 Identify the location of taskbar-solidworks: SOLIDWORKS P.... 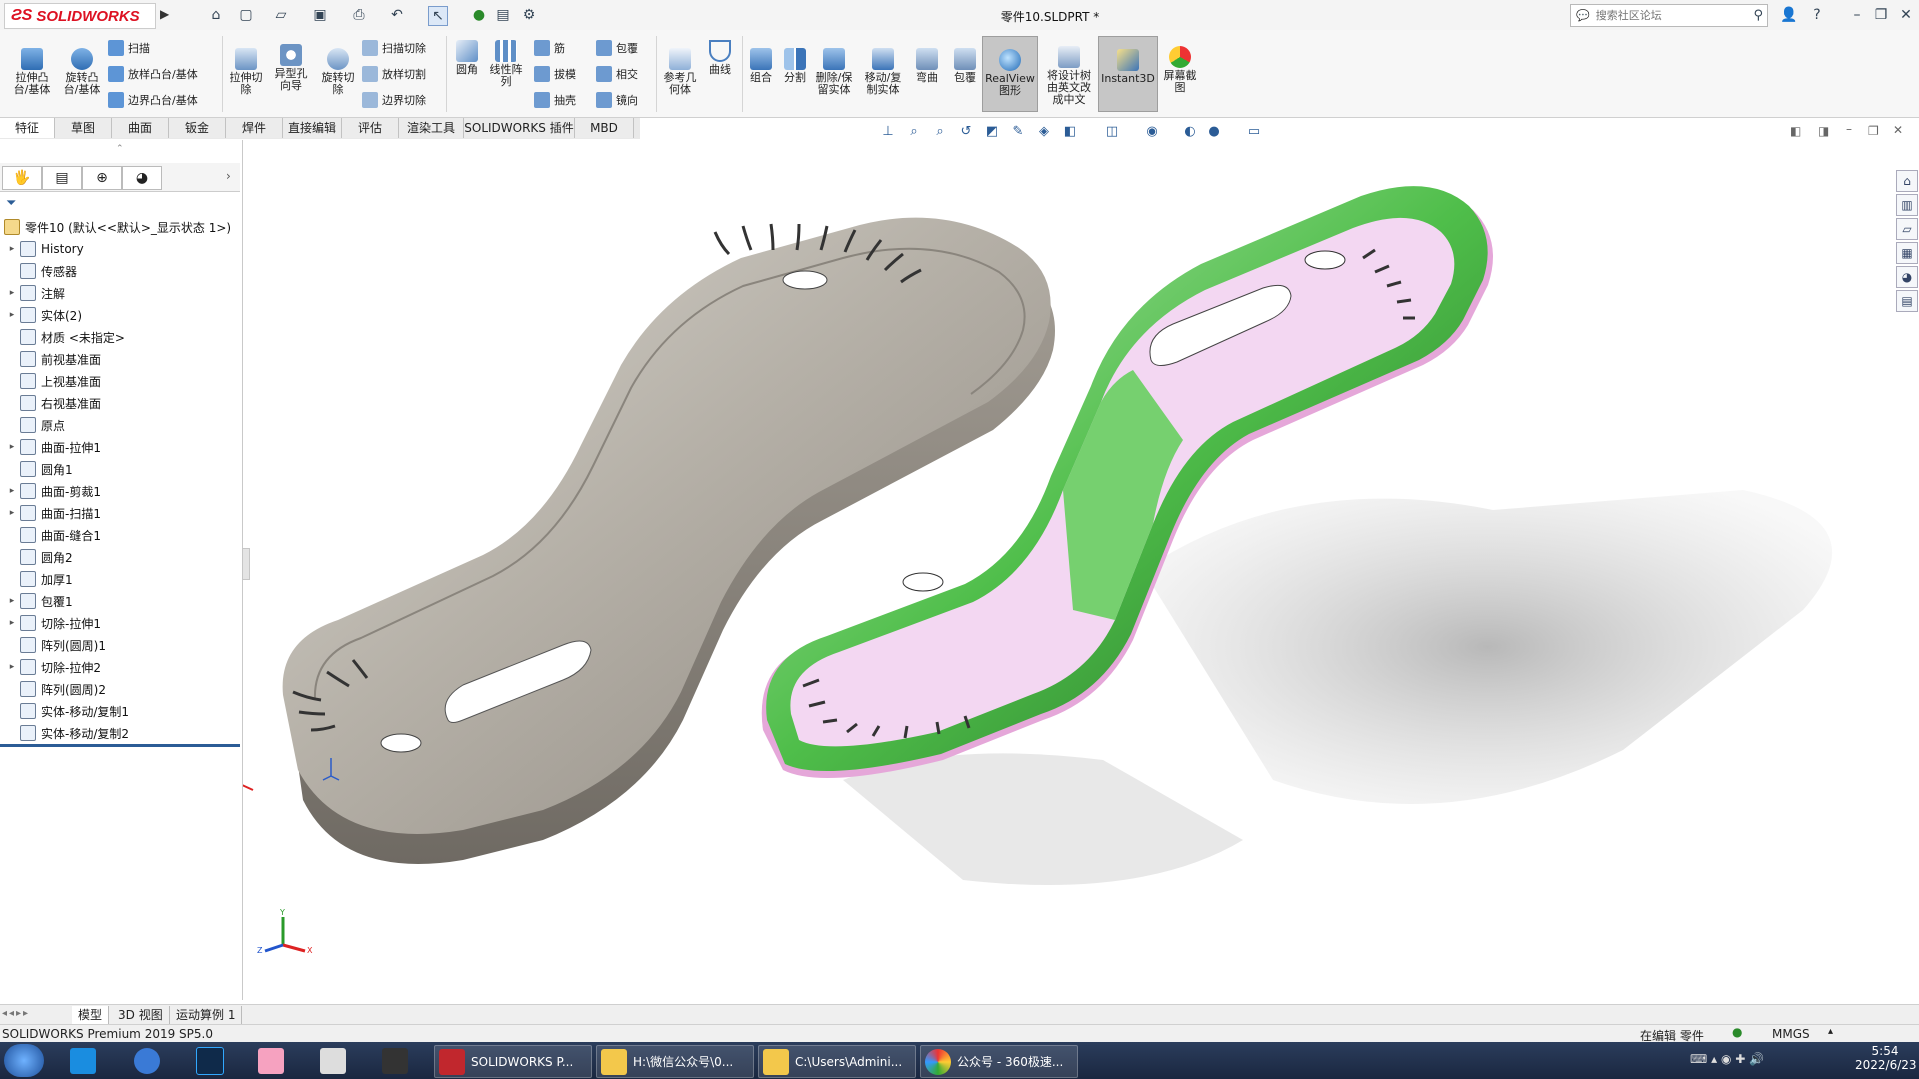
(513, 1061).